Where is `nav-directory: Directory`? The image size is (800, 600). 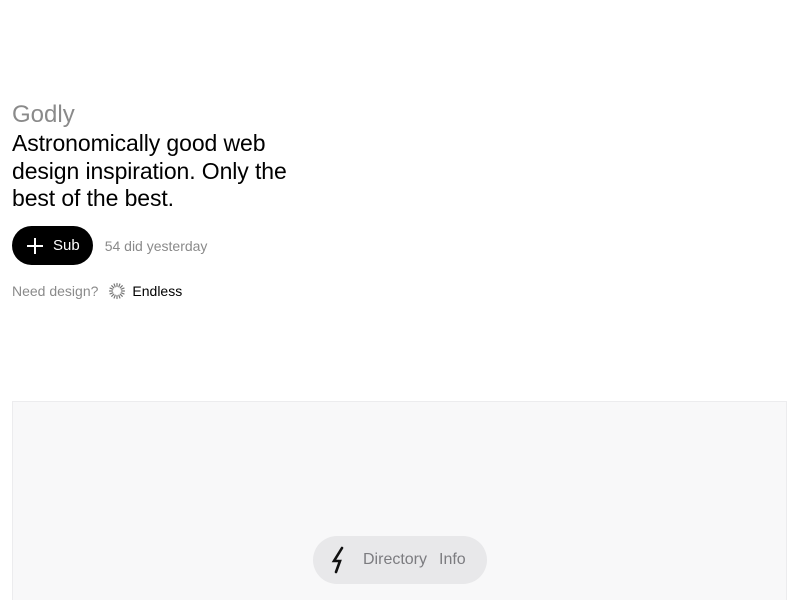 nav-directory: Directory is located at coordinates (395, 560).